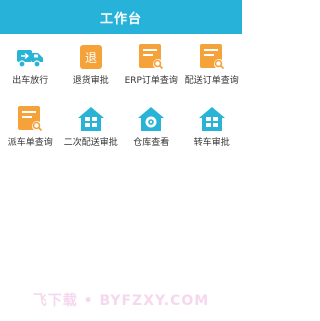 The height and width of the screenshot is (321, 320). Describe the element at coordinates (211, 81) in the screenshot. I see `tile-label: 配送订单查询` at that location.